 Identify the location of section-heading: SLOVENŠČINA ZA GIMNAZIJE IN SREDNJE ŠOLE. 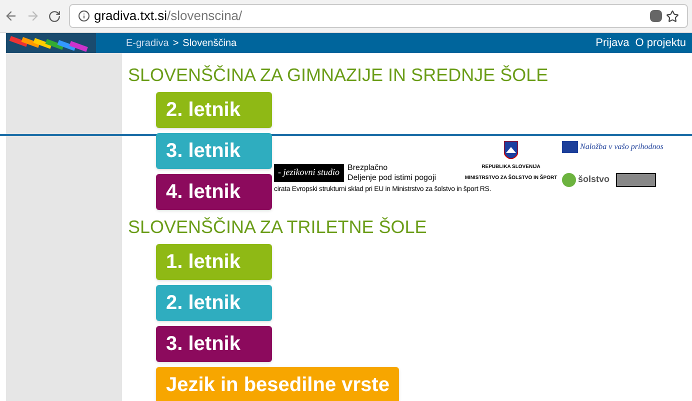
(339, 75).